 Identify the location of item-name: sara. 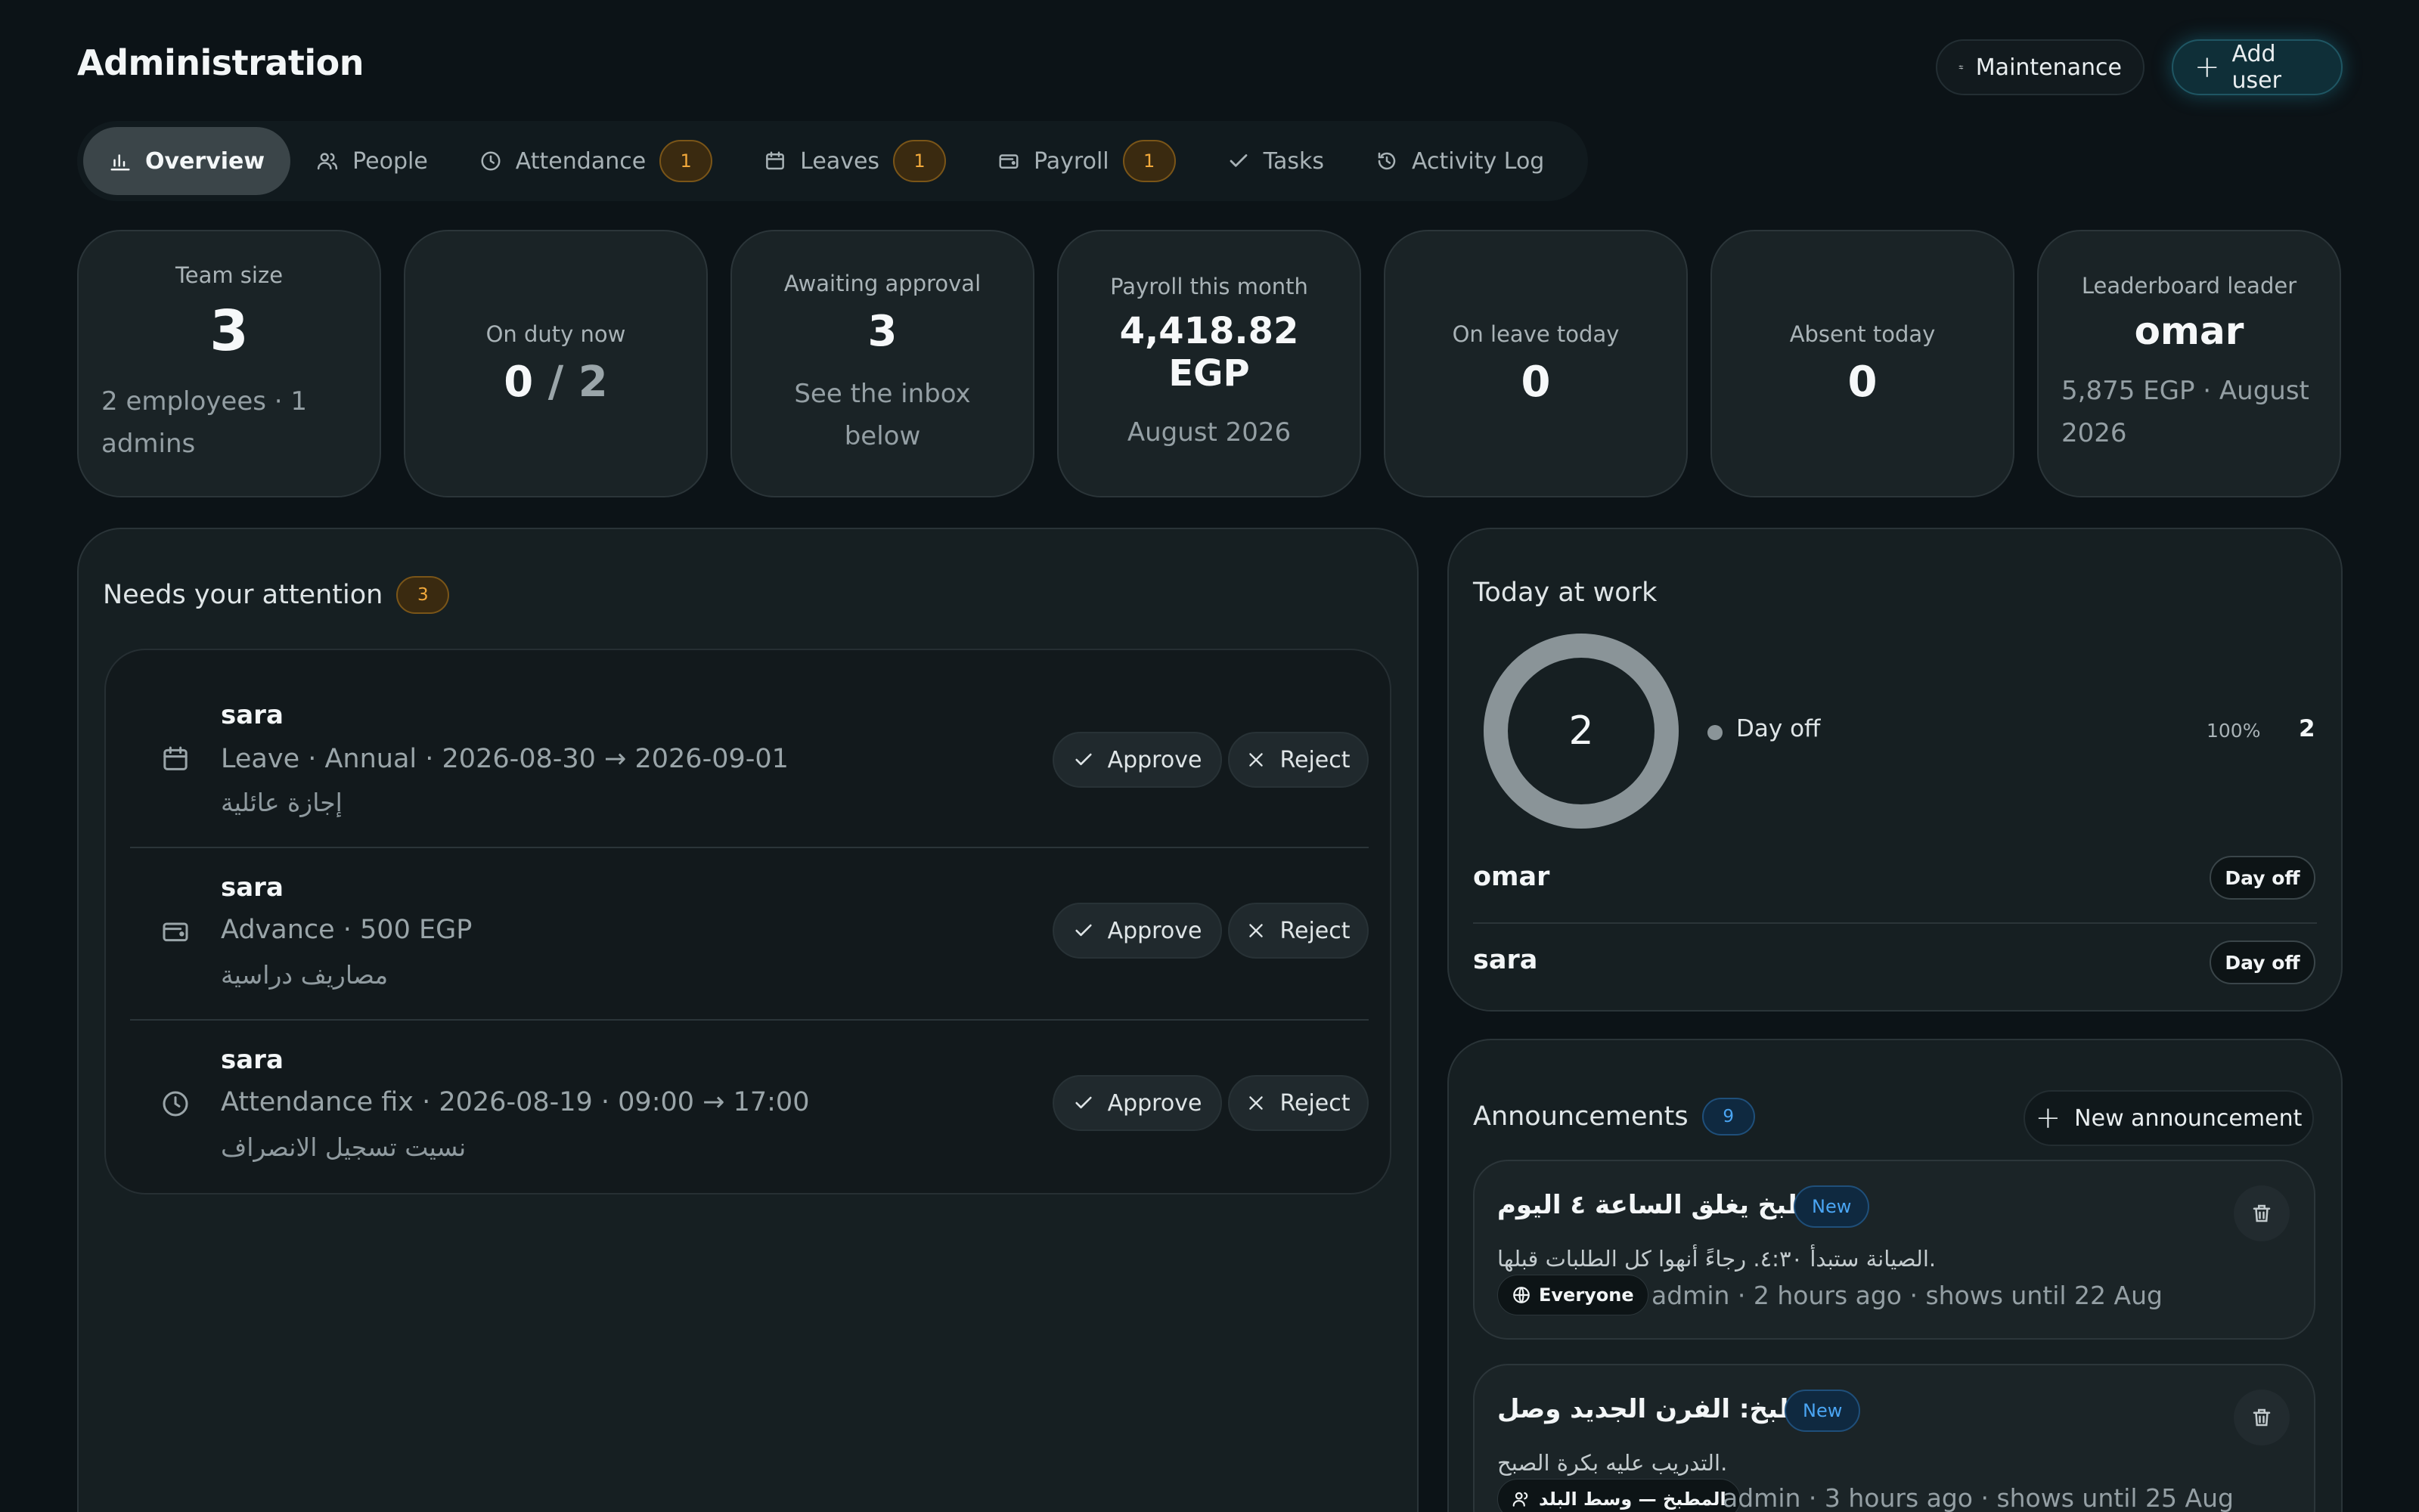
(253, 1060).